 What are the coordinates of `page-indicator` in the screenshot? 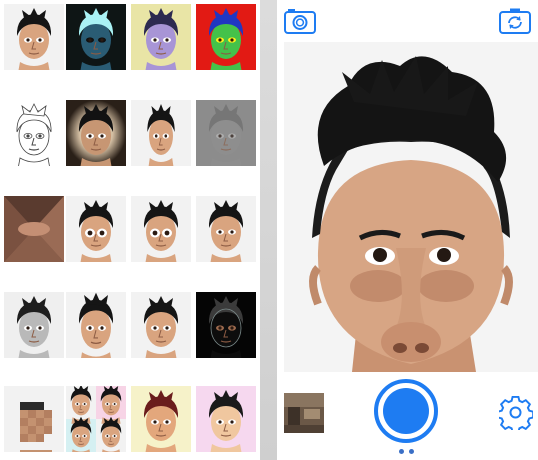 It's located at (409, 452).